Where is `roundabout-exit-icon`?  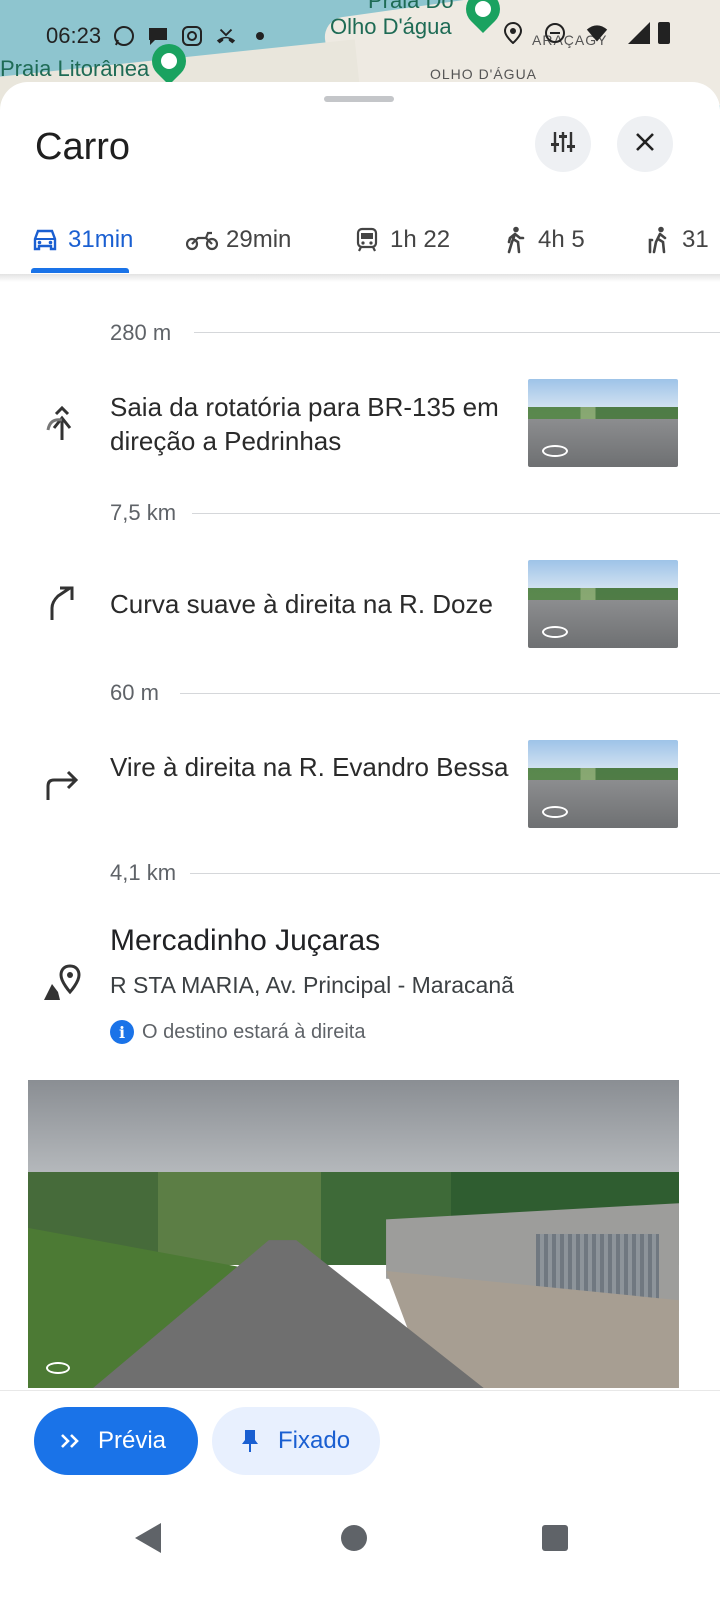
roundabout-exit-icon is located at coordinates (62, 424).